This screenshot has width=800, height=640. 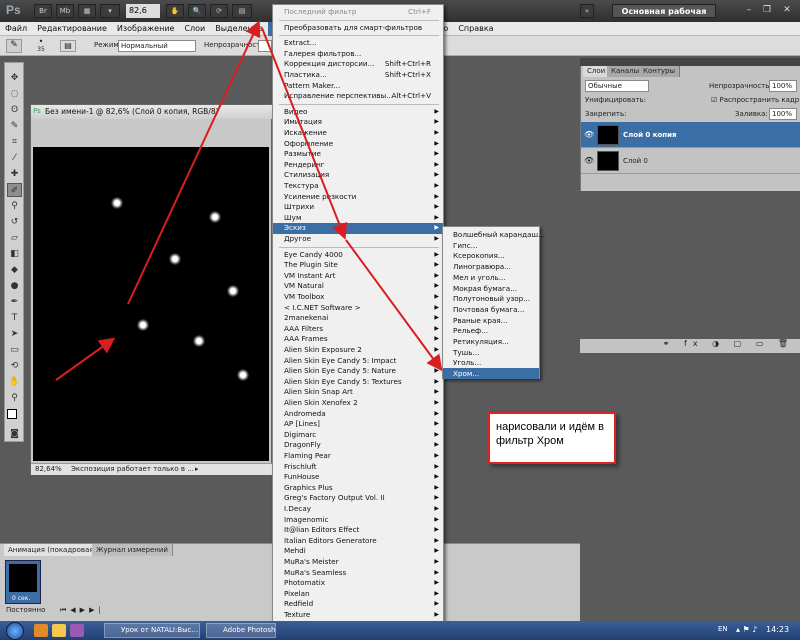 What do you see at coordinates (777, 629) in the screenshot?
I see `clock: 14:23` at bounding box center [777, 629].